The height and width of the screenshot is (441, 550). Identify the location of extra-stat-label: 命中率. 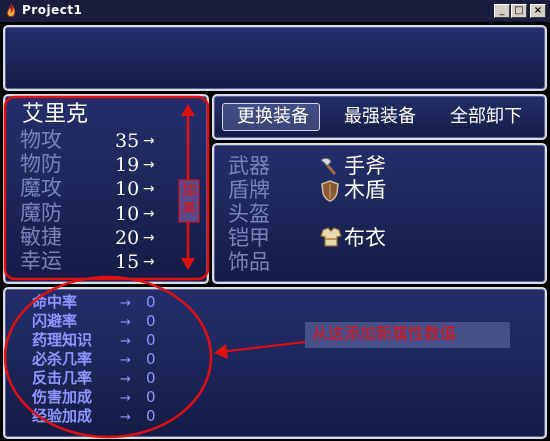
(55, 302).